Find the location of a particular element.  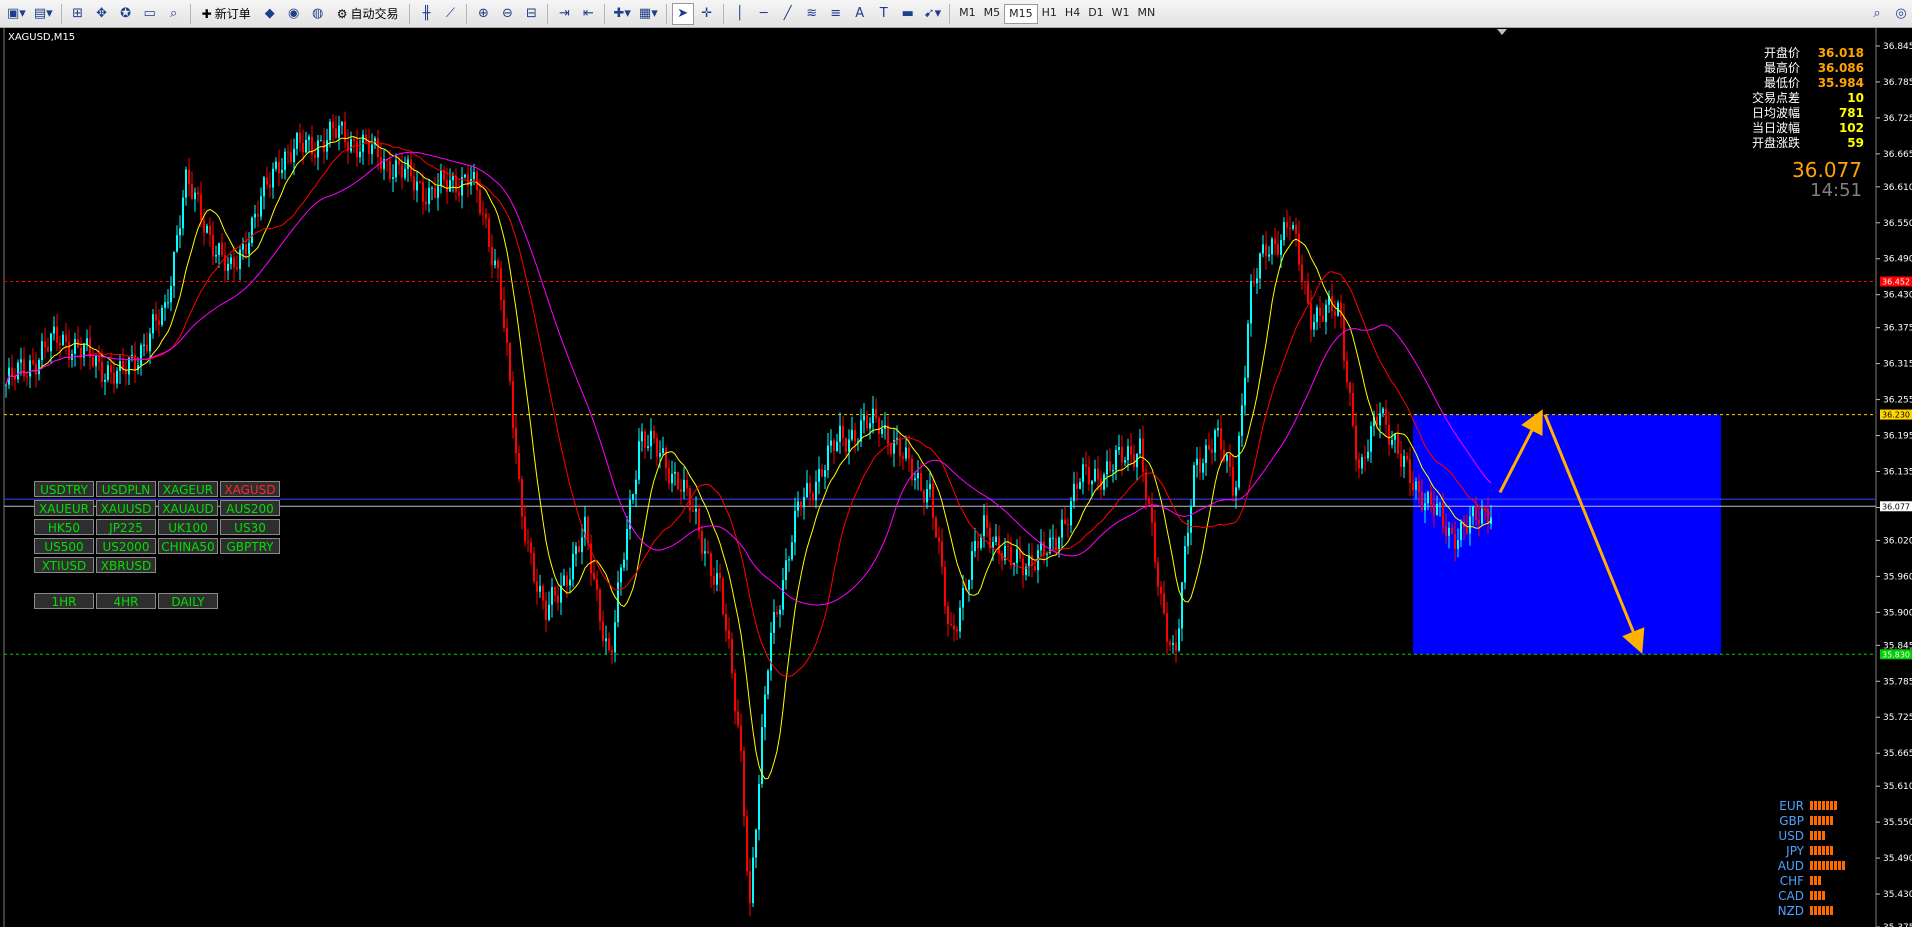

symbol-button-china50: CHINA50 is located at coordinates (188, 546).